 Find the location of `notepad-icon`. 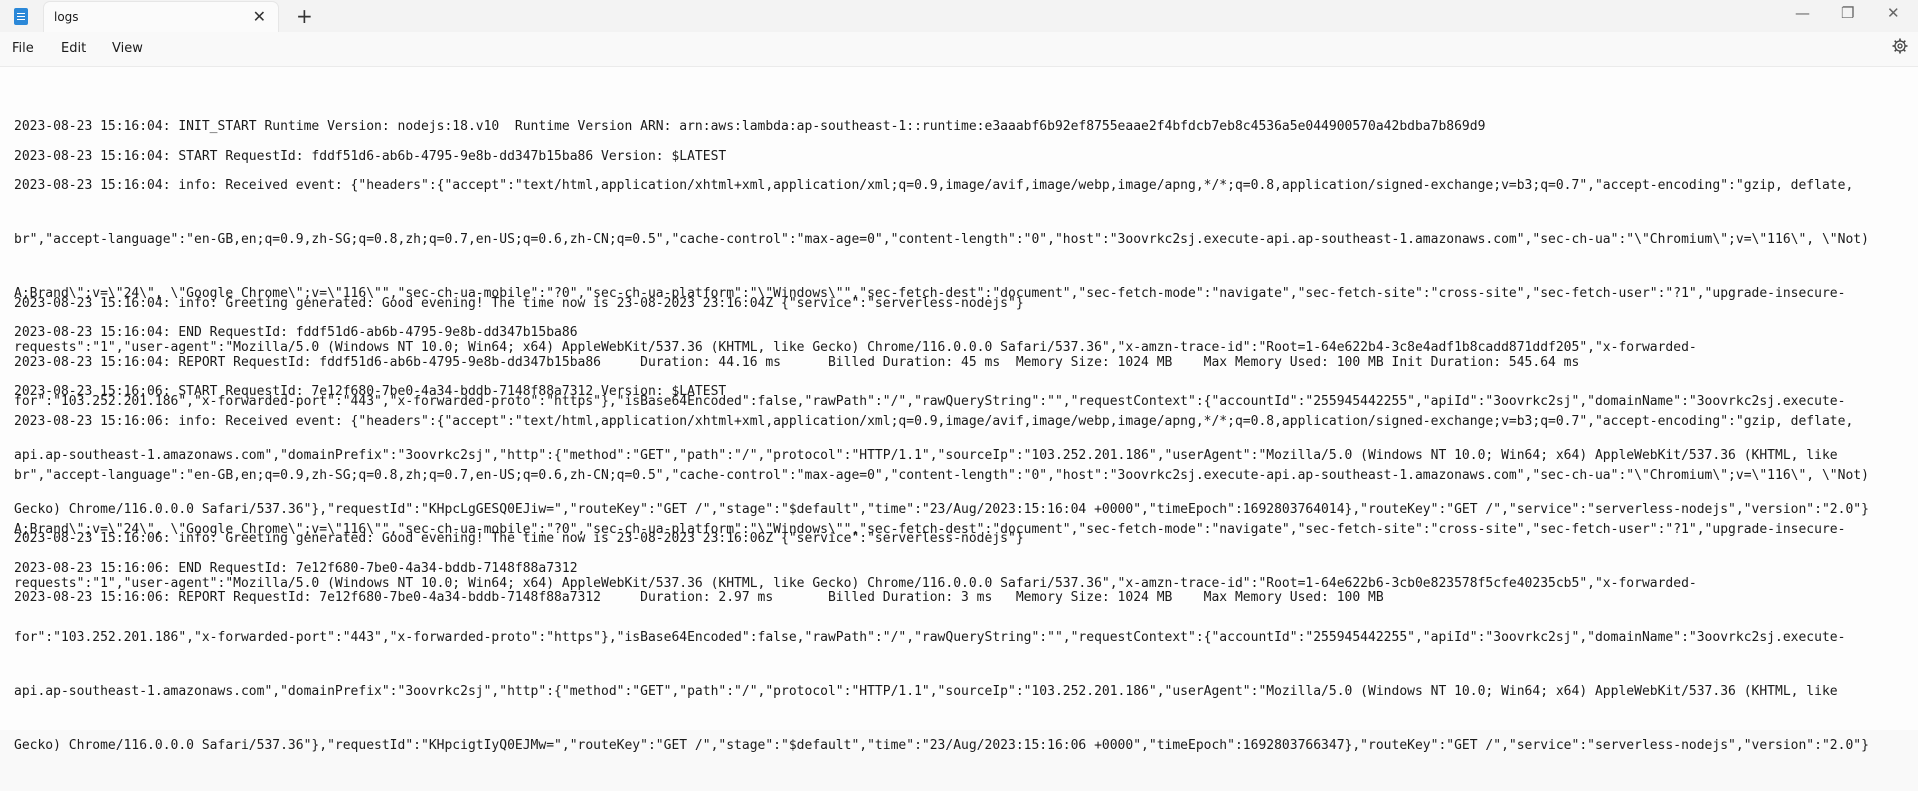

notepad-icon is located at coordinates (21, 16).